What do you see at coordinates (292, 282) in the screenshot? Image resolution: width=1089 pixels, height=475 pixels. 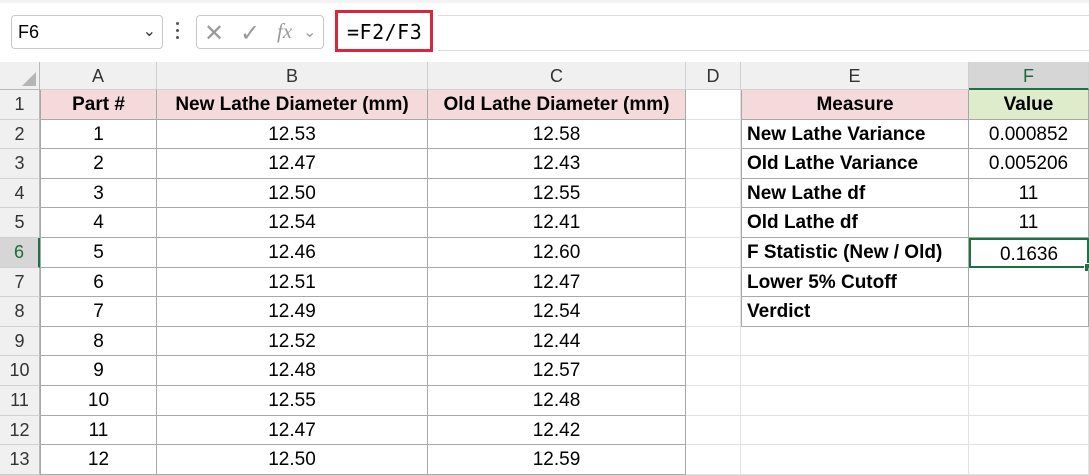 I see `table1-cell: 12.51` at bounding box center [292, 282].